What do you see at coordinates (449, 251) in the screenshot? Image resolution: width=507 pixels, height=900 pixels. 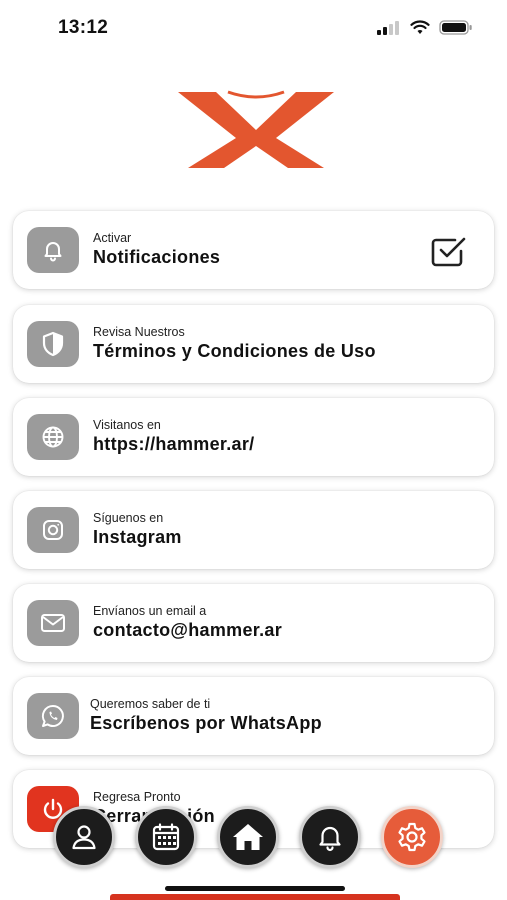 I see `checkbox-checked-icon` at bounding box center [449, 251].